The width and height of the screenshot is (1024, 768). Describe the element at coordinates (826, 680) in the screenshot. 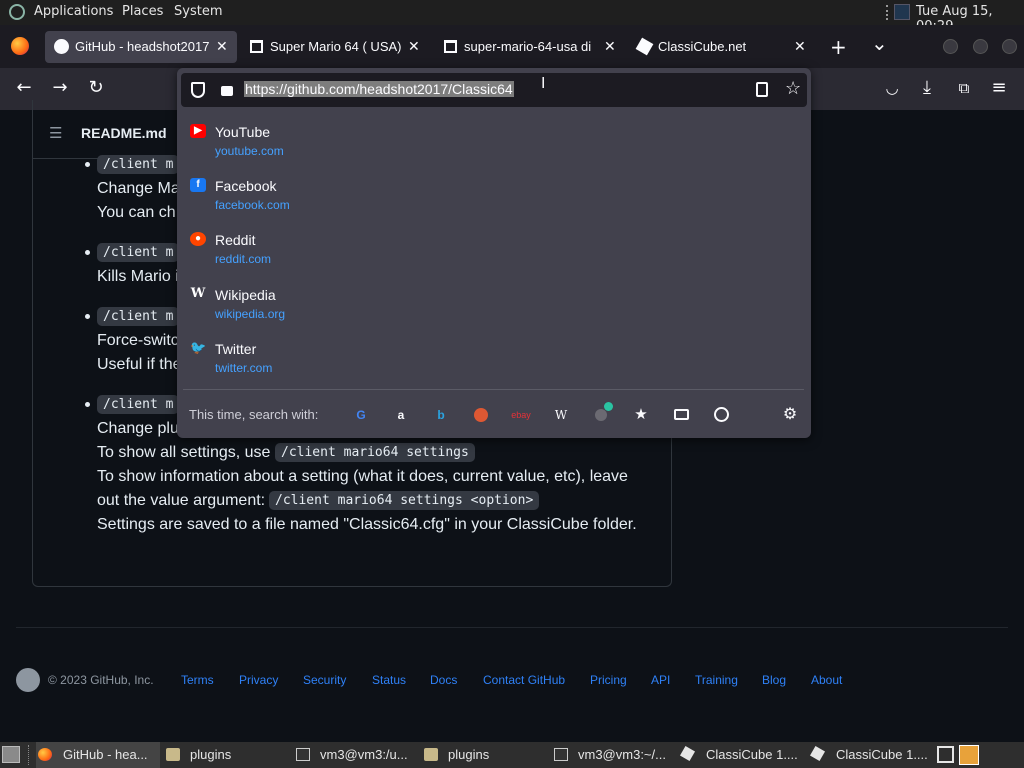

I see `footer-link-about: About` at that location.